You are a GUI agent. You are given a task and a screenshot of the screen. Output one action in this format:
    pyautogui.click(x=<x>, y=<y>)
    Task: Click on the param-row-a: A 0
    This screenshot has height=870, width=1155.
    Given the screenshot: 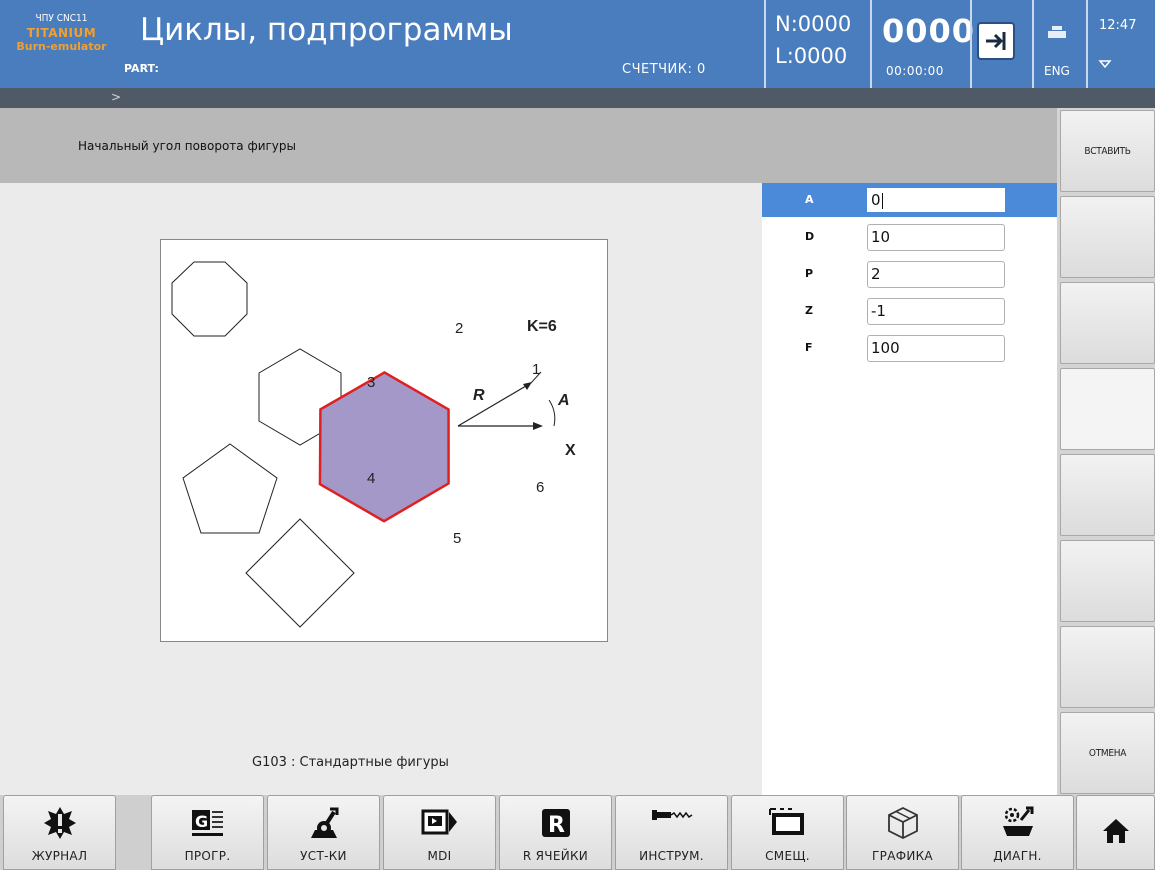 What is the action you would take?
    pyautogui.click(x=909, y=200)
    